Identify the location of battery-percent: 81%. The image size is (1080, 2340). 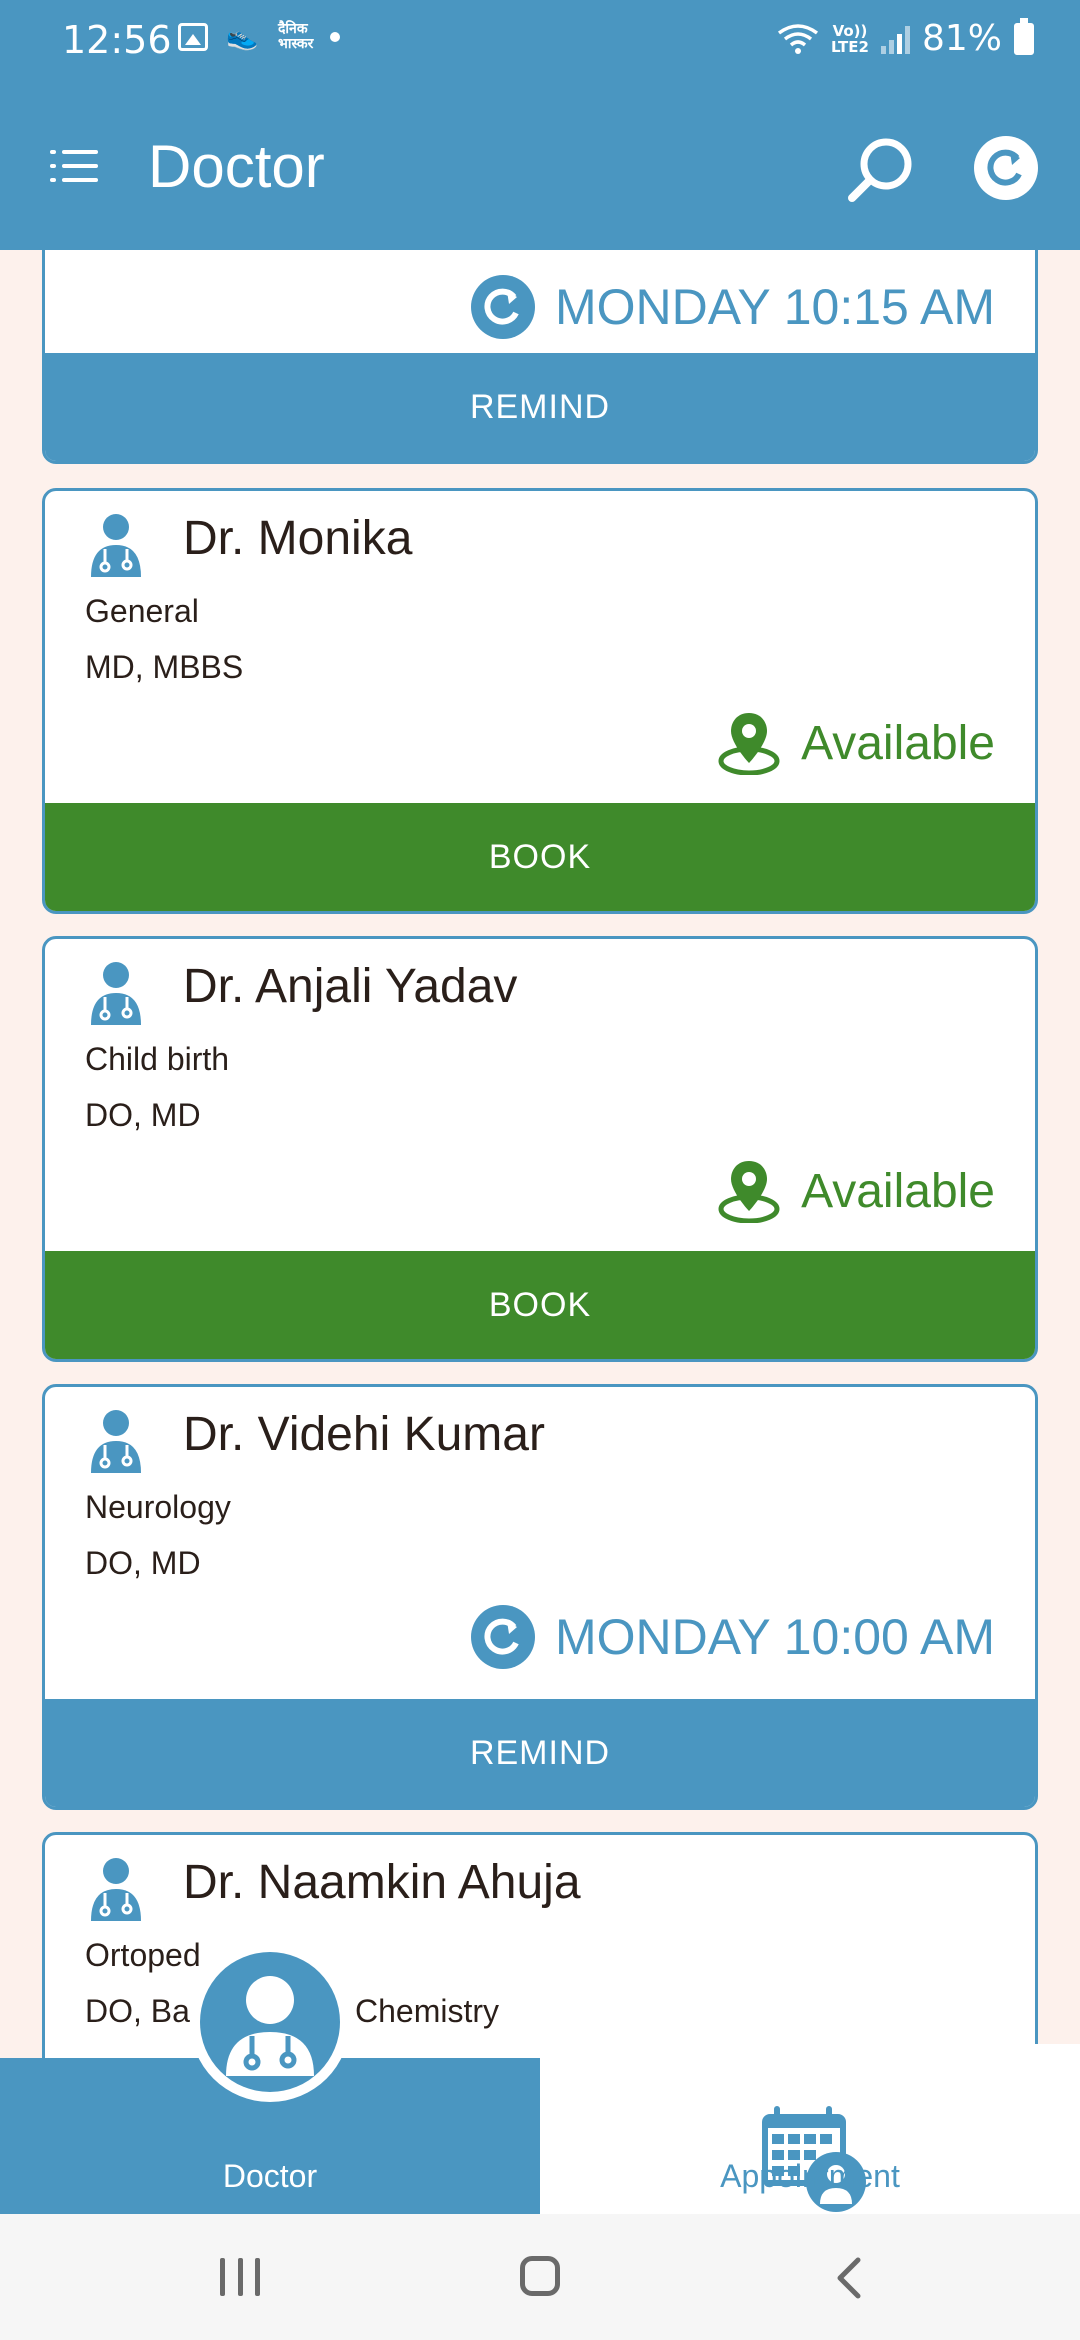
(961, 38).